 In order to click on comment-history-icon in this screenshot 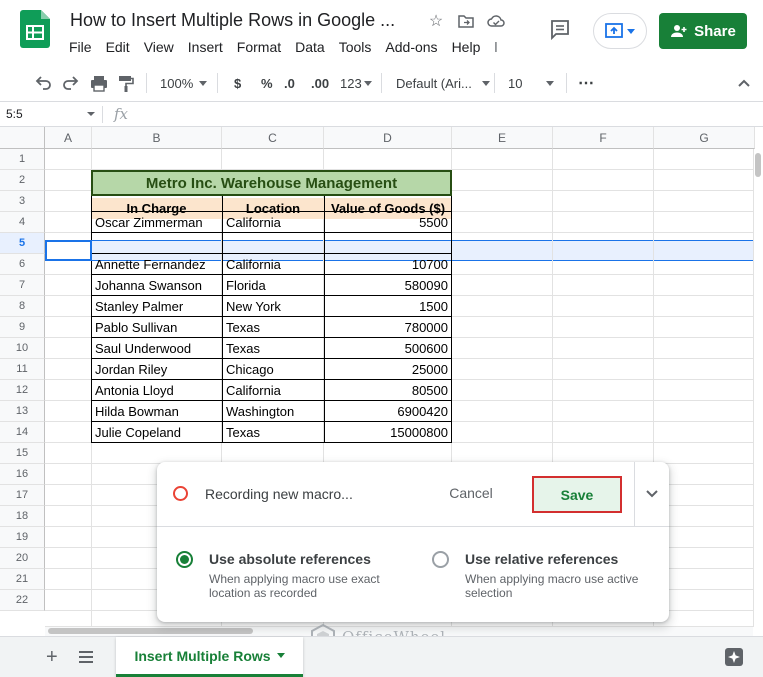, I will do `click(560, 30)`.